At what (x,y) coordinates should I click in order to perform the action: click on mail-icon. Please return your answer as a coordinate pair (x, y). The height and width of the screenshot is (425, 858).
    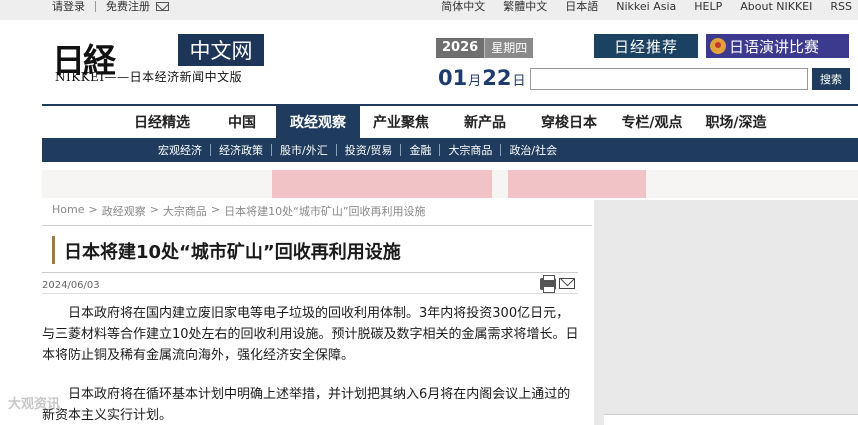
    Looking at the image, I should click on (162, 6).